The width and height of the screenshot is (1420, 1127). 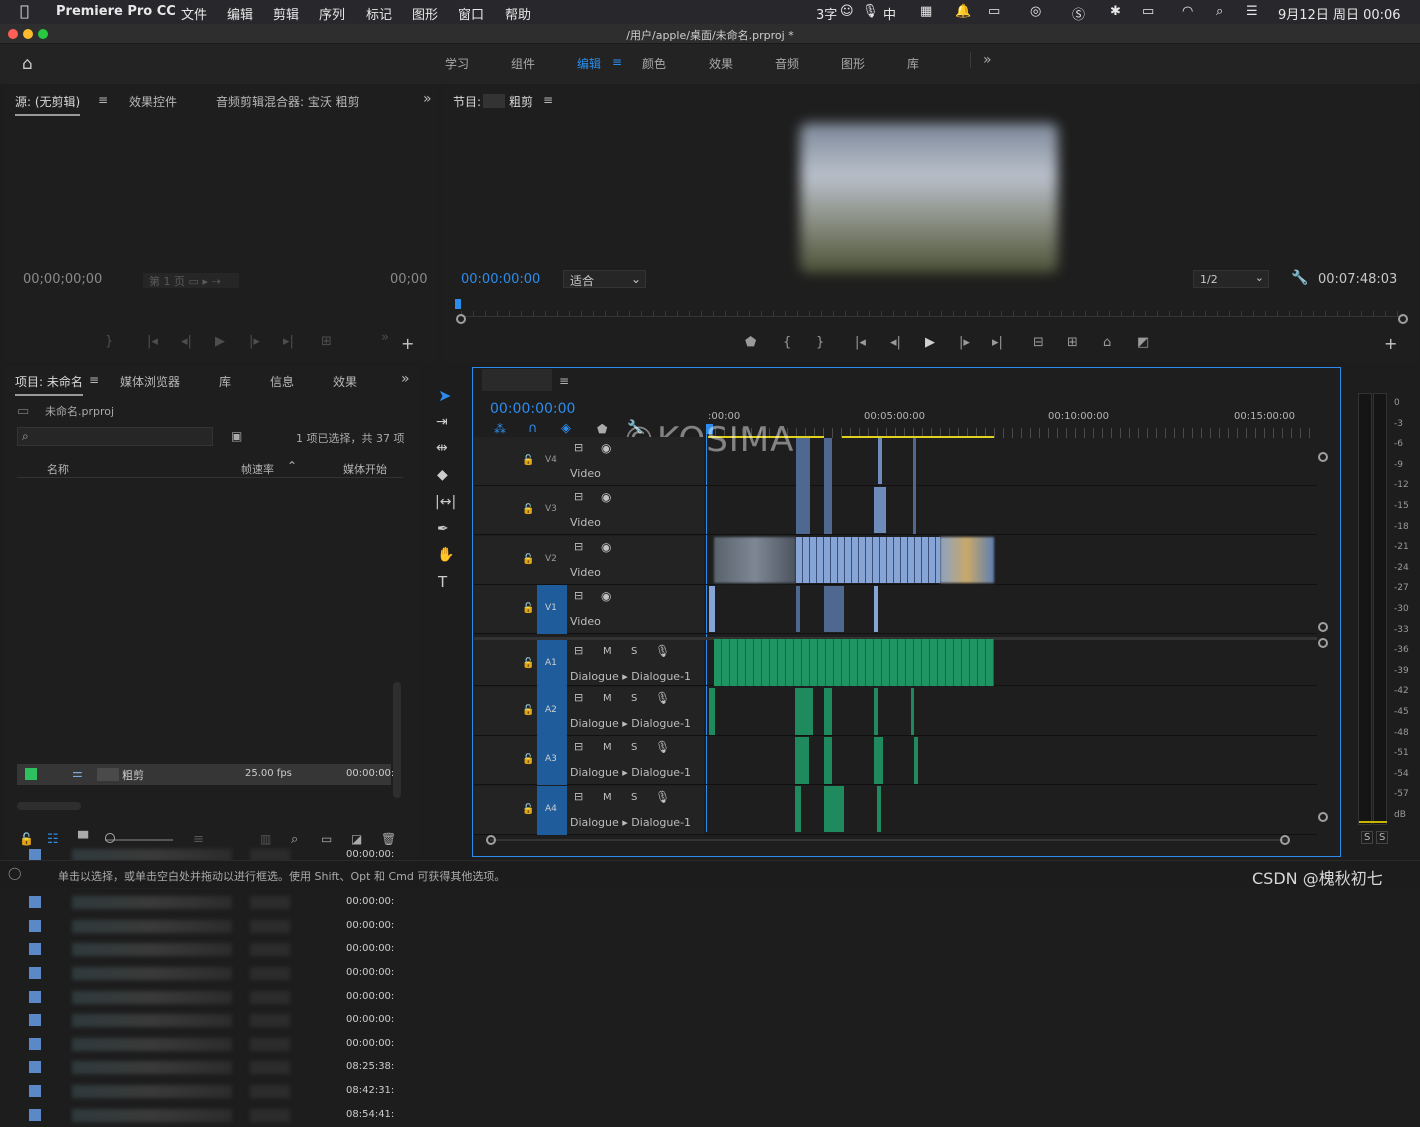 I want to click on fit-select: 适合 ⌄, so click(x=604, y=279).